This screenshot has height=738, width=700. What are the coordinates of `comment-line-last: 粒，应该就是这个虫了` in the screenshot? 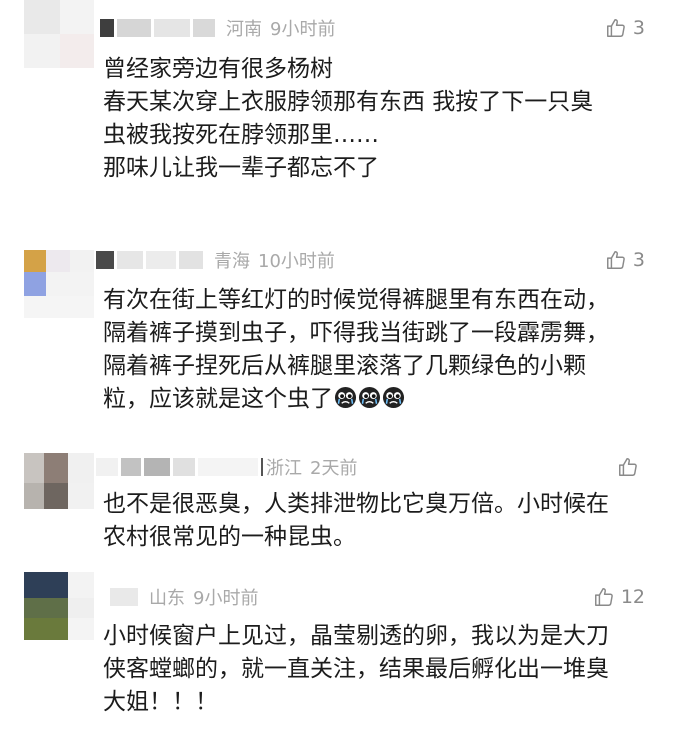 It's located at (386, 399).